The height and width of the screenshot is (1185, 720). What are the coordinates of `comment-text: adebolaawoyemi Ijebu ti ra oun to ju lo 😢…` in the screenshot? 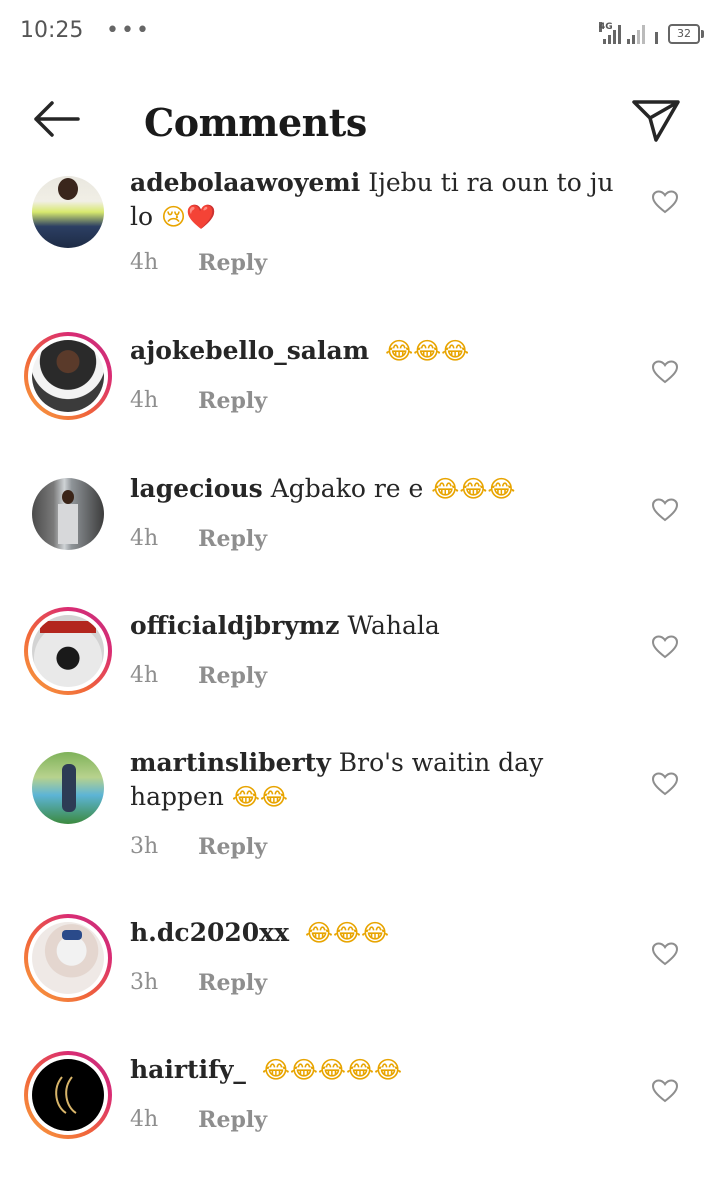 It's located at (377, 200).